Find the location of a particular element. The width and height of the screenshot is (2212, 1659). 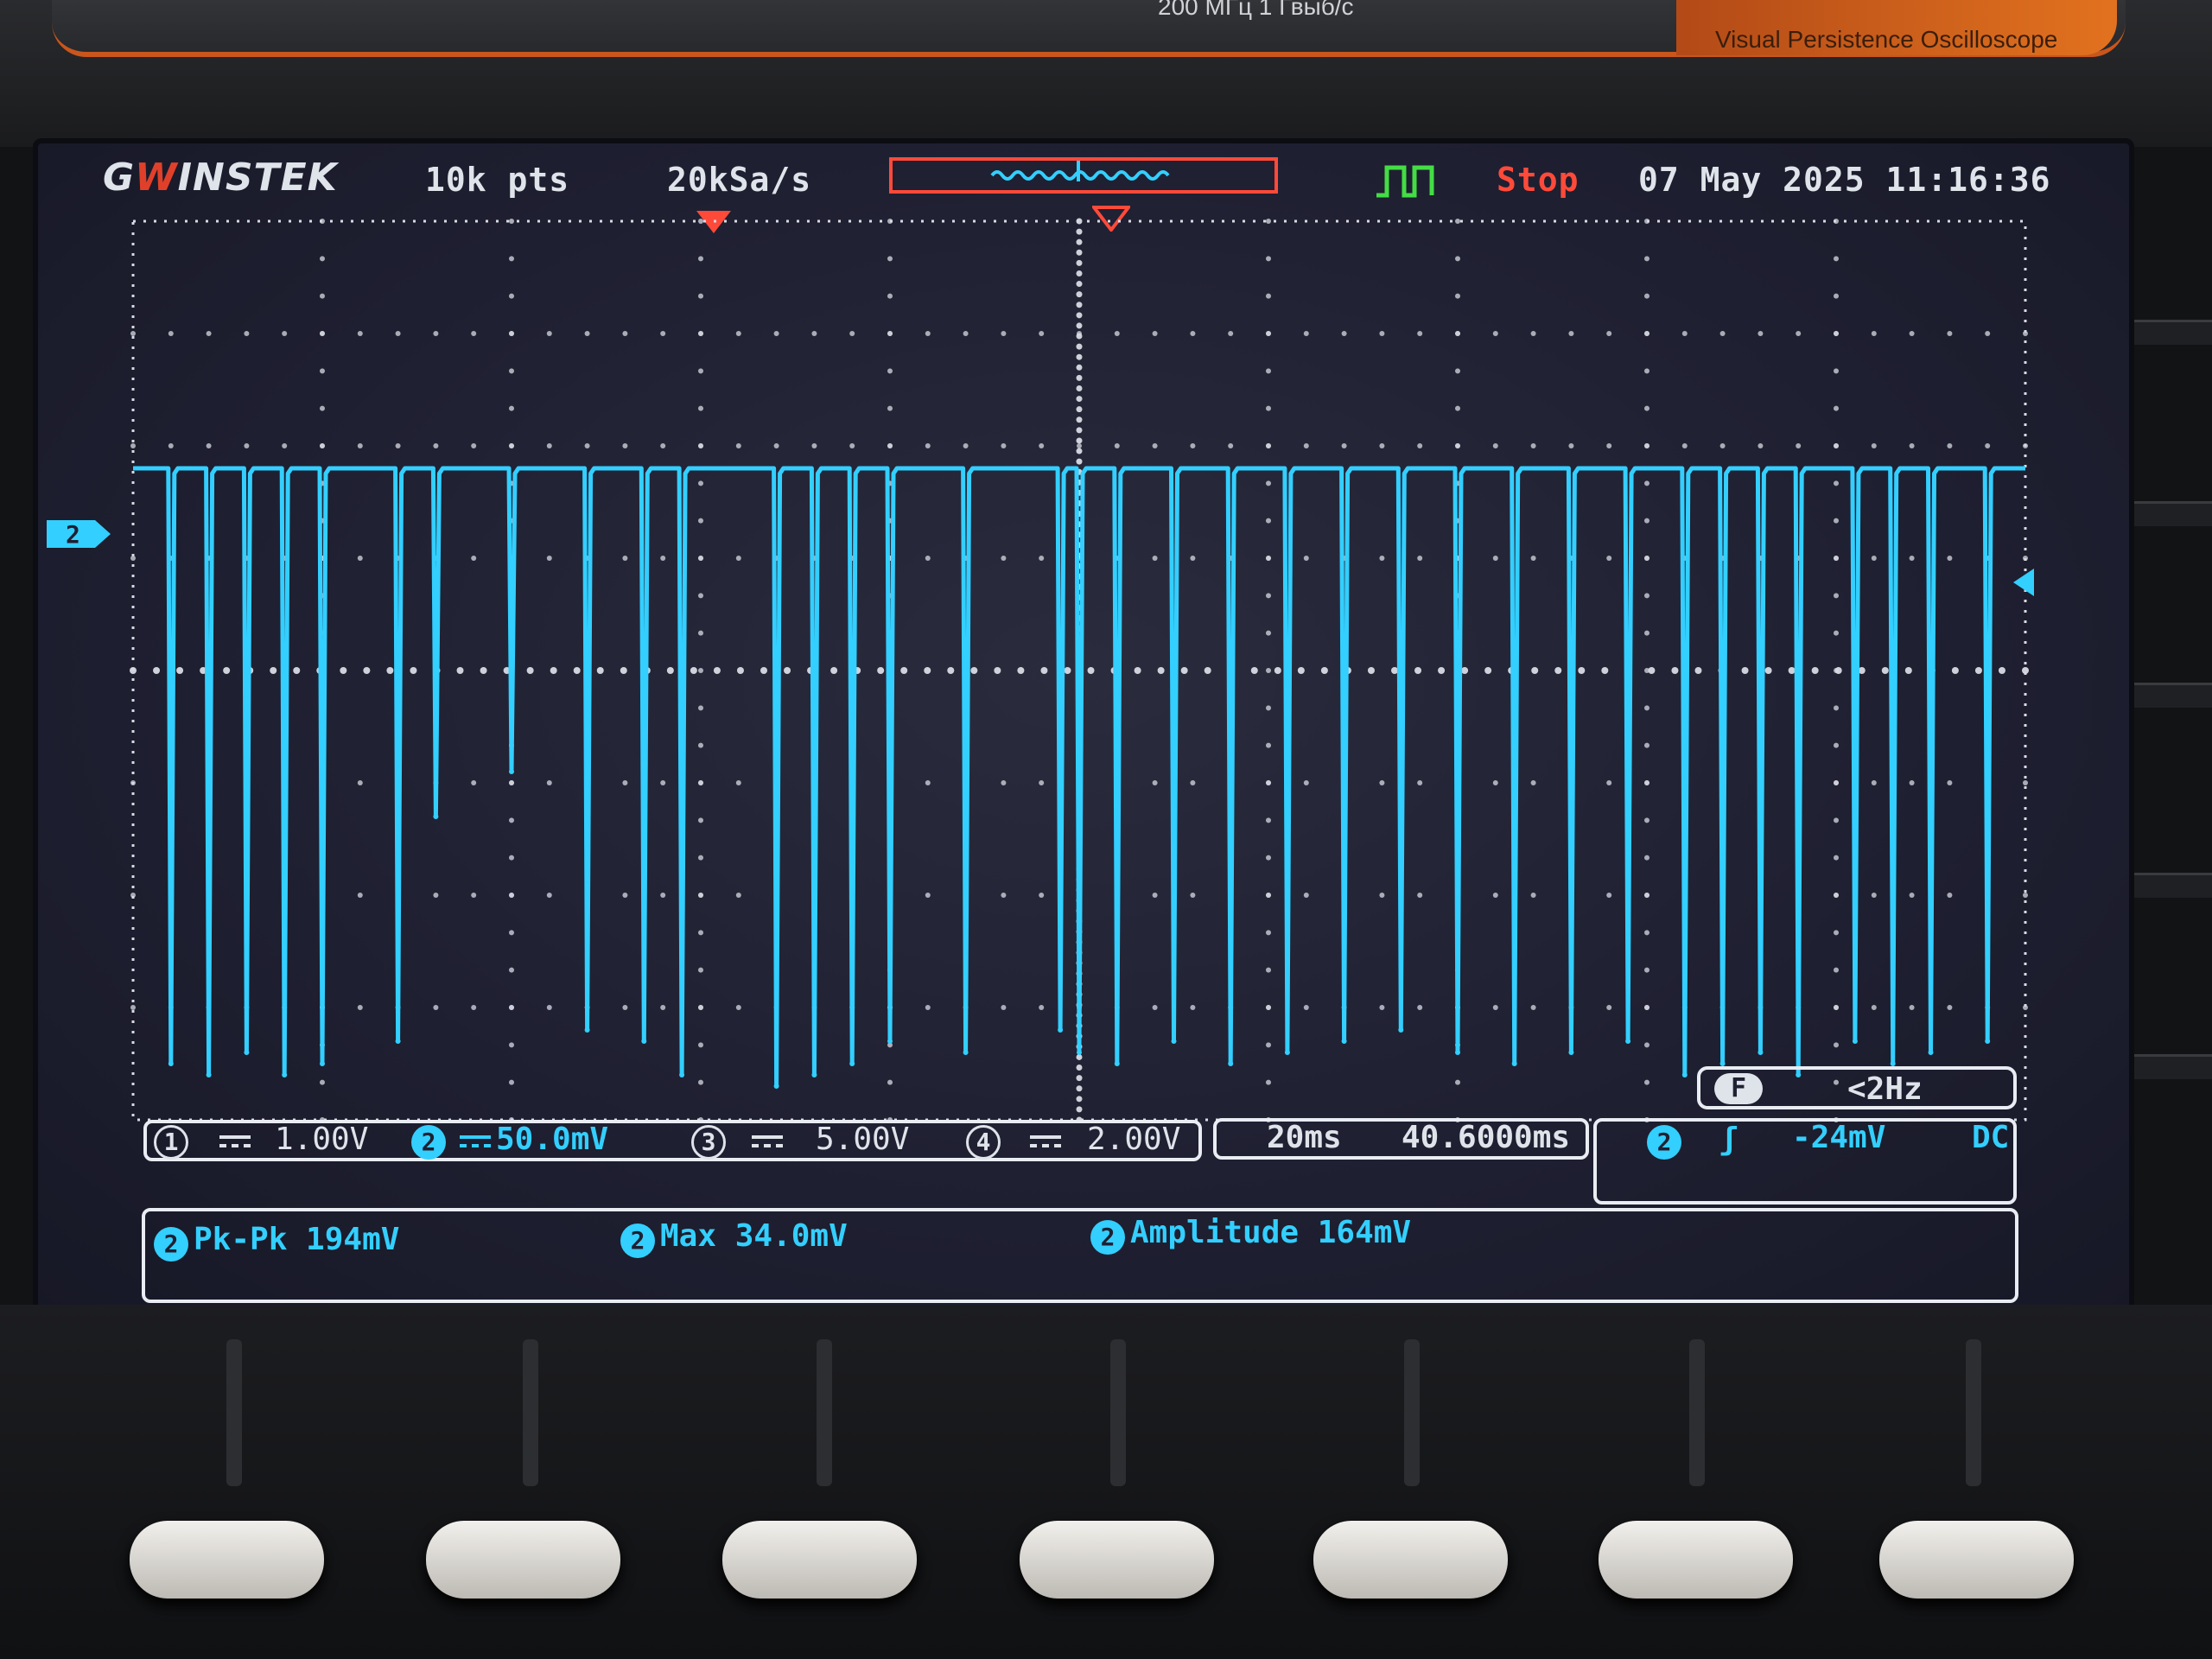

channel-4-scale: 2.00V is located at coordinates (1134, 1139).